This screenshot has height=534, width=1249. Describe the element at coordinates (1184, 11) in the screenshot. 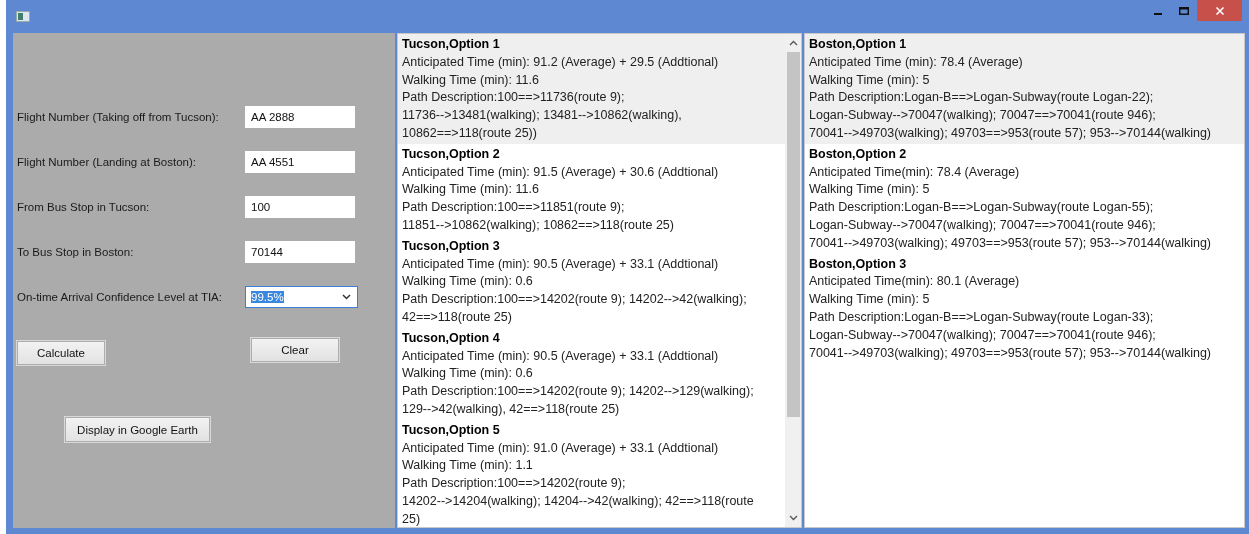

I see `maximize-icon` at that location.